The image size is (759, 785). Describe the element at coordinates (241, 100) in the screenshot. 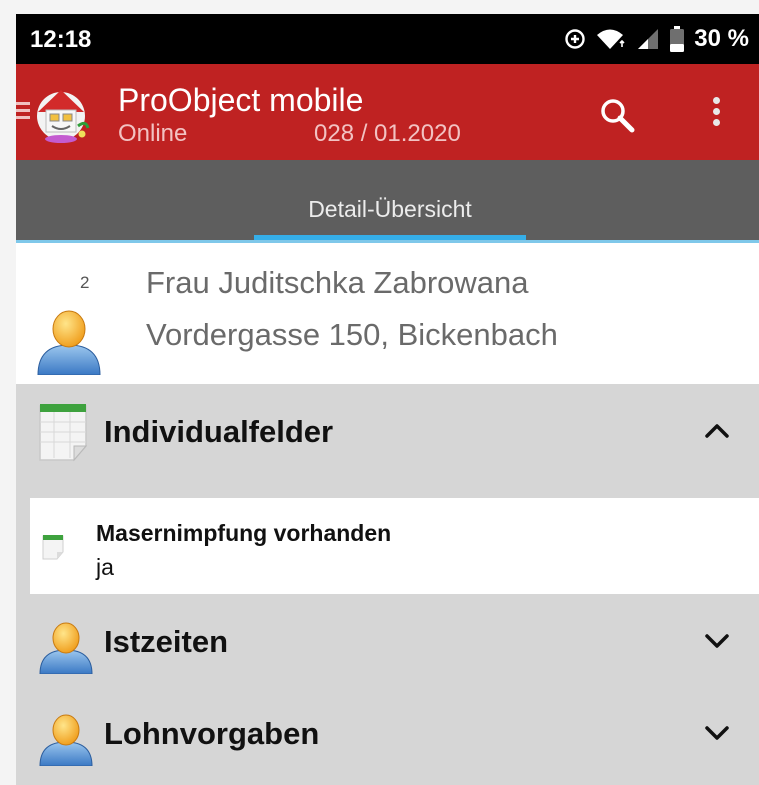

I see `app-title: ProObject mobile` at that location.